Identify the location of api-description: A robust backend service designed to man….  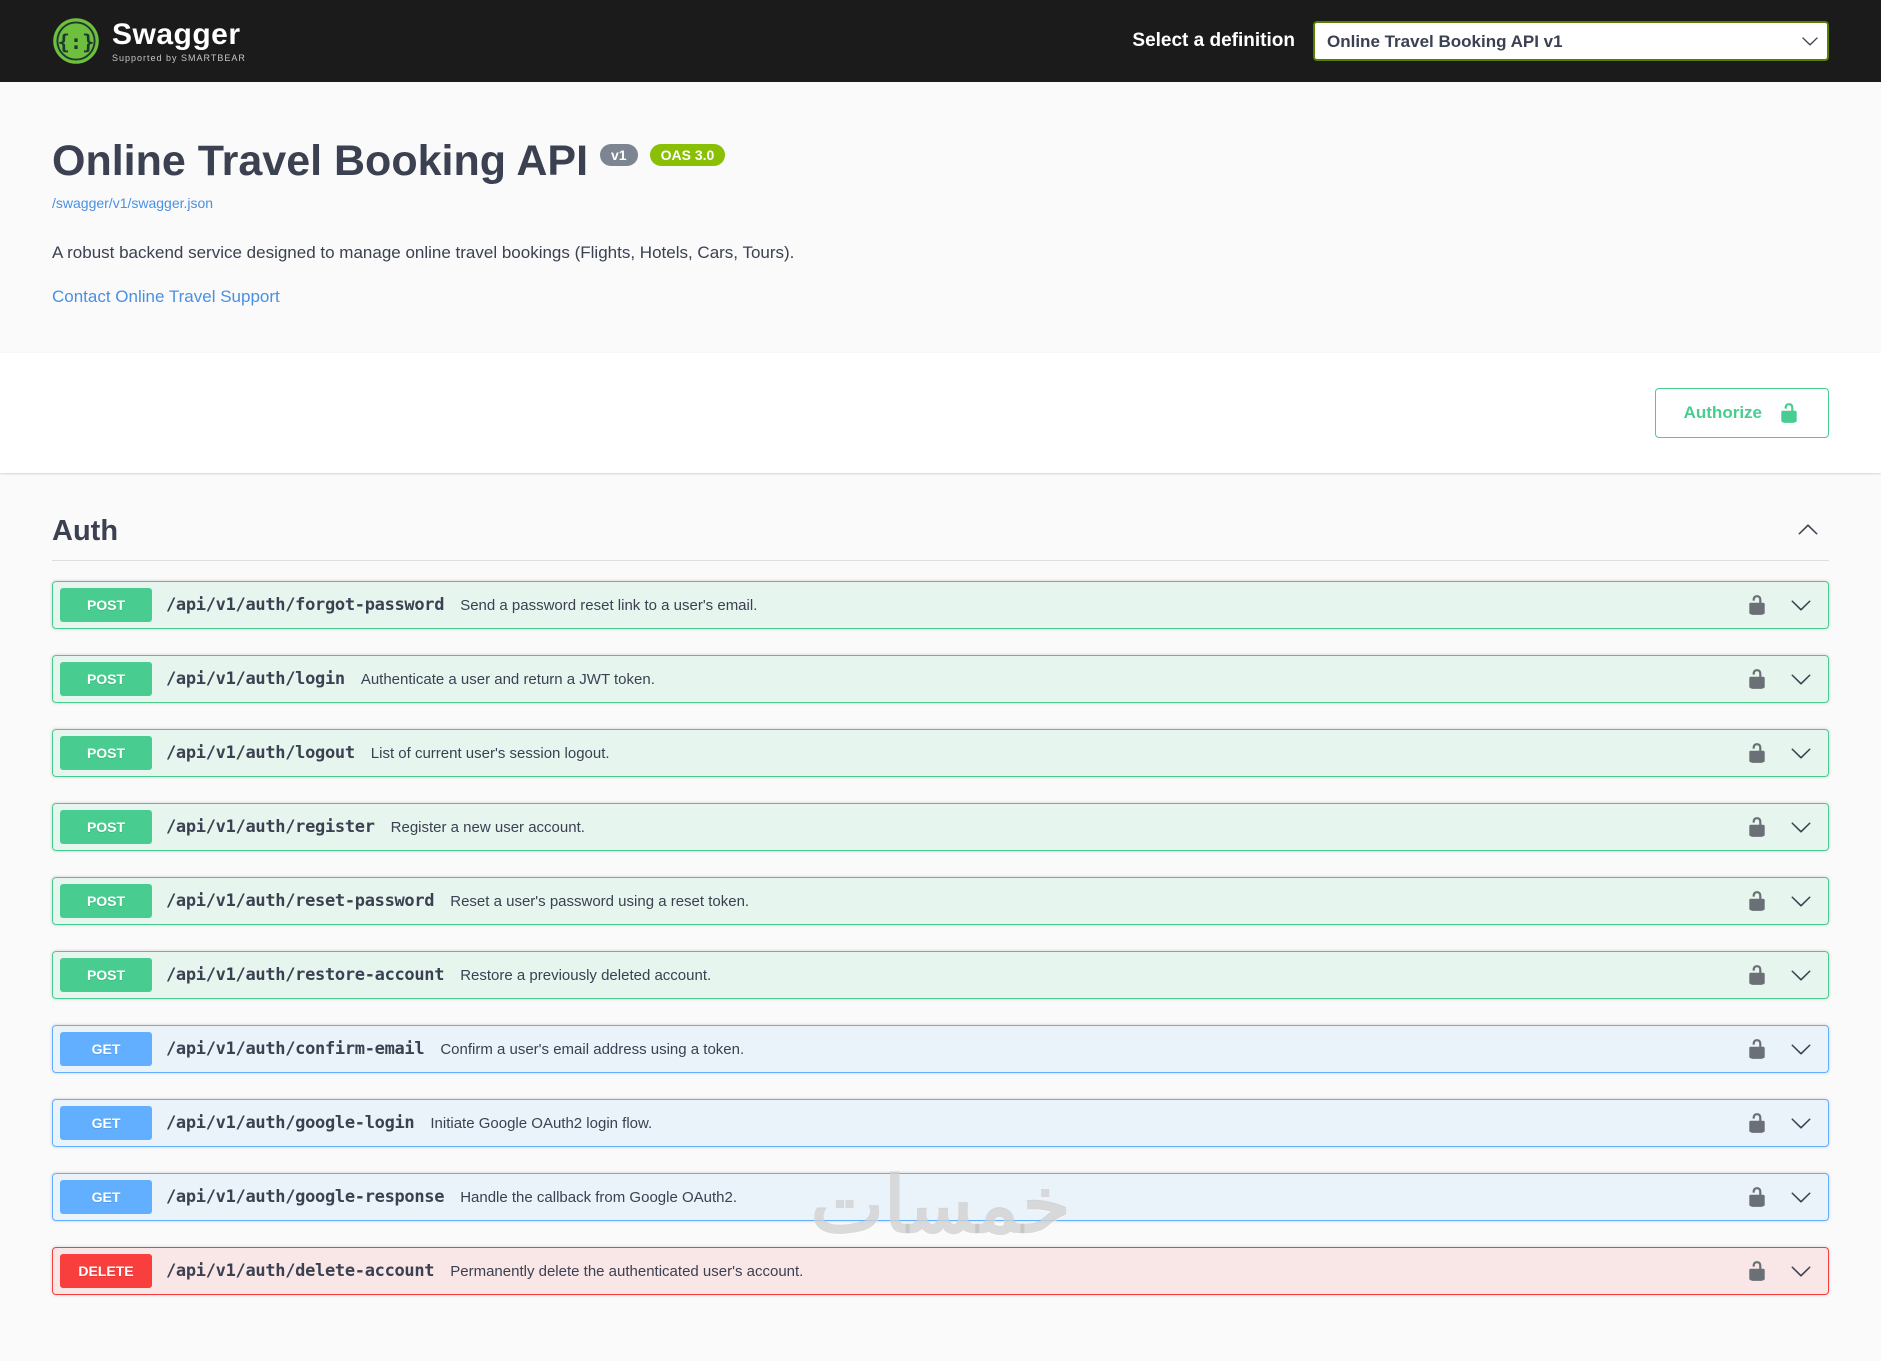
(423, 253).